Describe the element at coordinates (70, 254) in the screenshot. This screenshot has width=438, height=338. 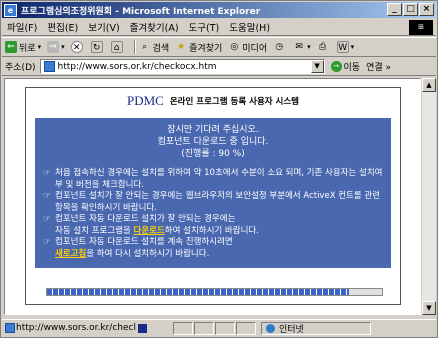
I see `refresh-link: 새로고침` at that location.